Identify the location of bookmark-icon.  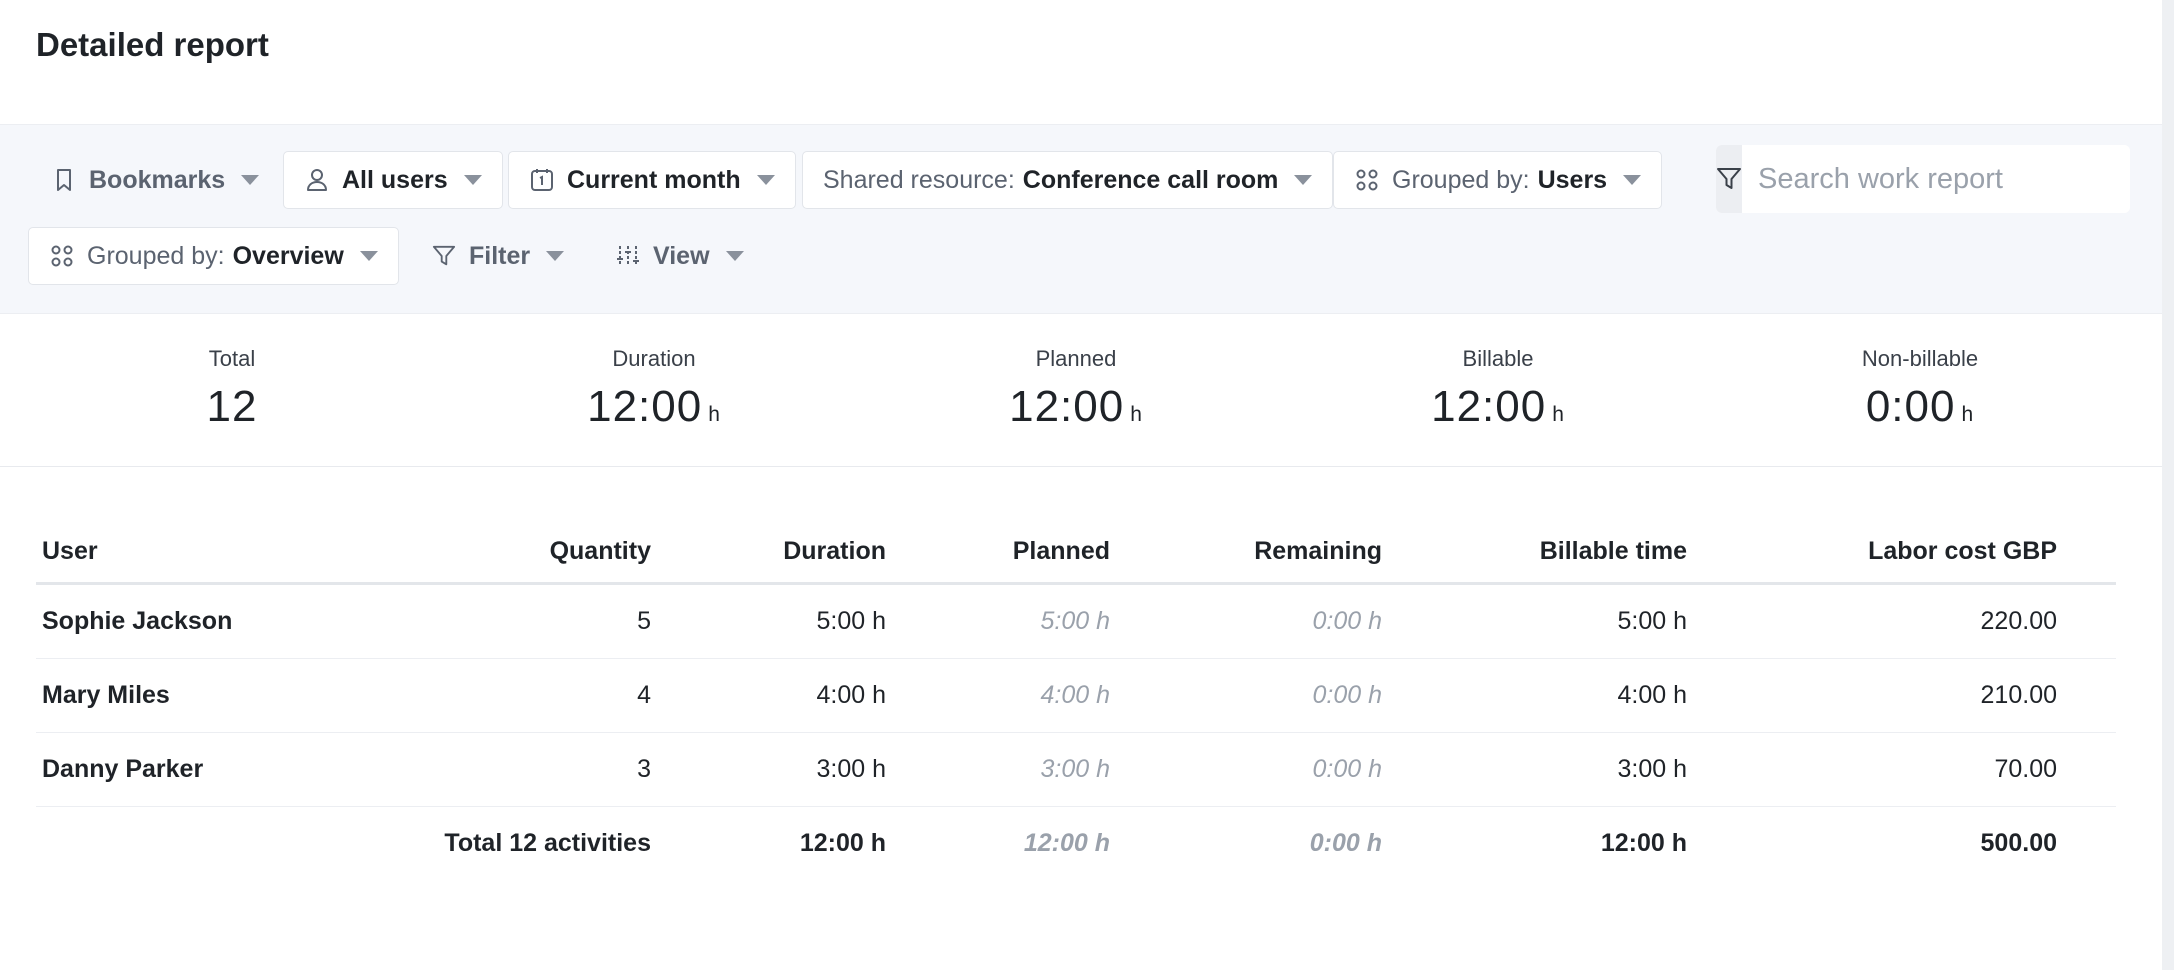
(64, 180).